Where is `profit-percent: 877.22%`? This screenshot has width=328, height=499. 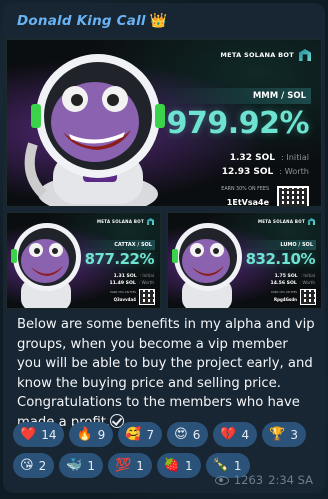 profit-percent: 877.22% is located at coordinates (119, 259).